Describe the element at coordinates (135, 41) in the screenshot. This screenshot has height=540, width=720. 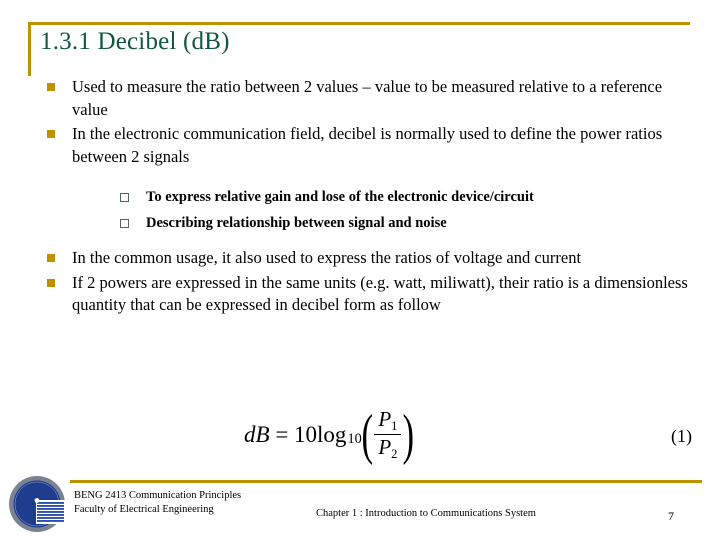
I see `page-title: 1.3.1 Decibel (dB)` at that location.